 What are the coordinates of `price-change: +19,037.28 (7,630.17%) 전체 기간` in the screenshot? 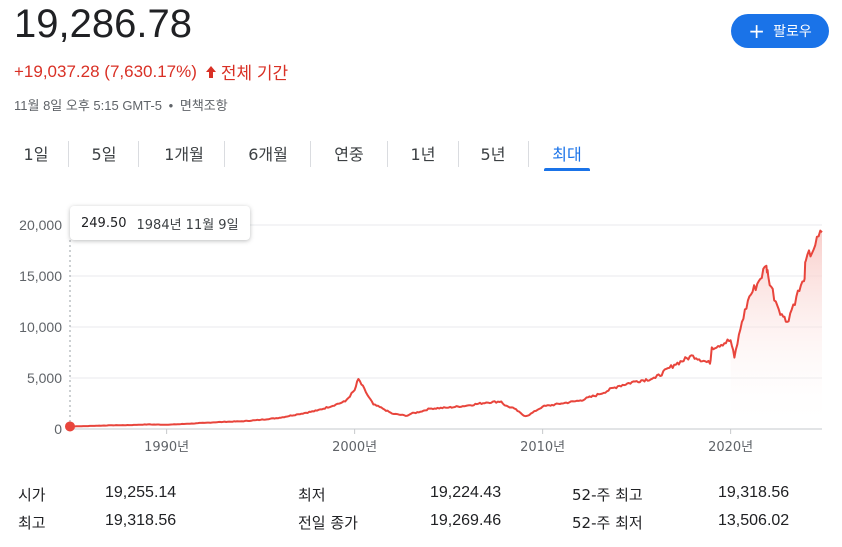 It's located at (151, 71).